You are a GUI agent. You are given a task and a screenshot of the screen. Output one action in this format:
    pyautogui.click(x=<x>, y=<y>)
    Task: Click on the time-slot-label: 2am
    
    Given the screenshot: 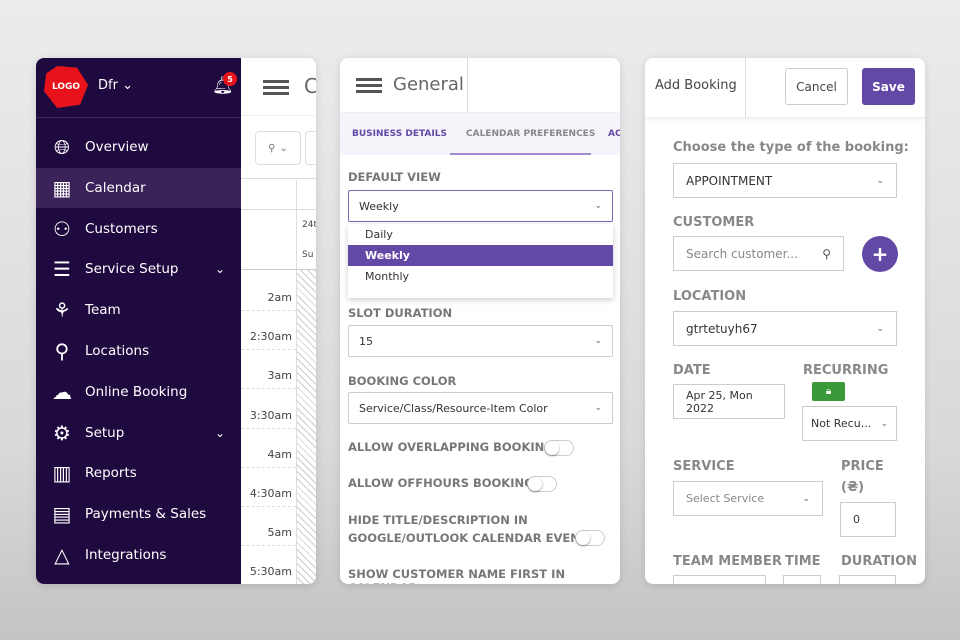 What is the action you would take?
    pyautogui.click(x=268, y=301)
    